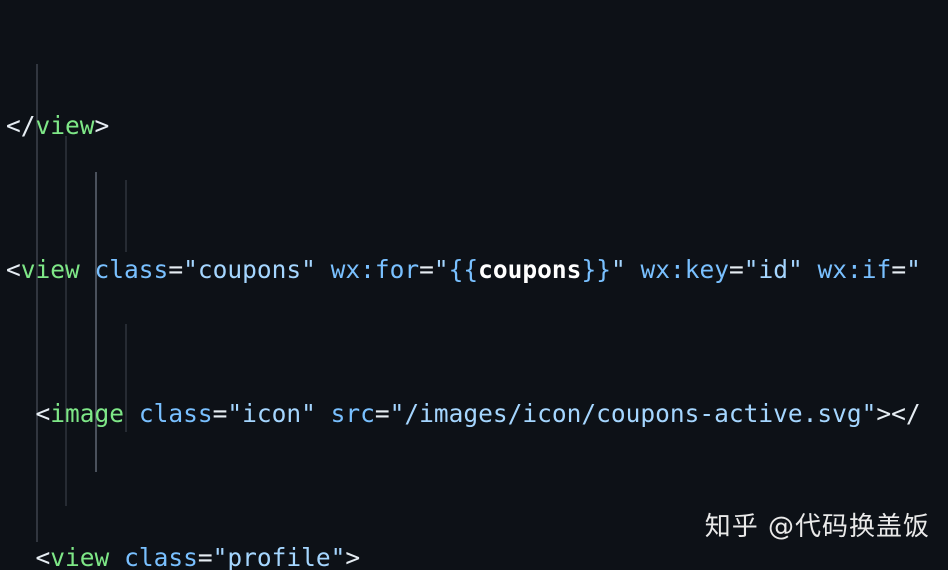 This screenshot has height=570, width=948. Describe the element at coordinates (817, 527) in the screenshot. I see `watermark: 知乎 @代码换盖饭` at that location.